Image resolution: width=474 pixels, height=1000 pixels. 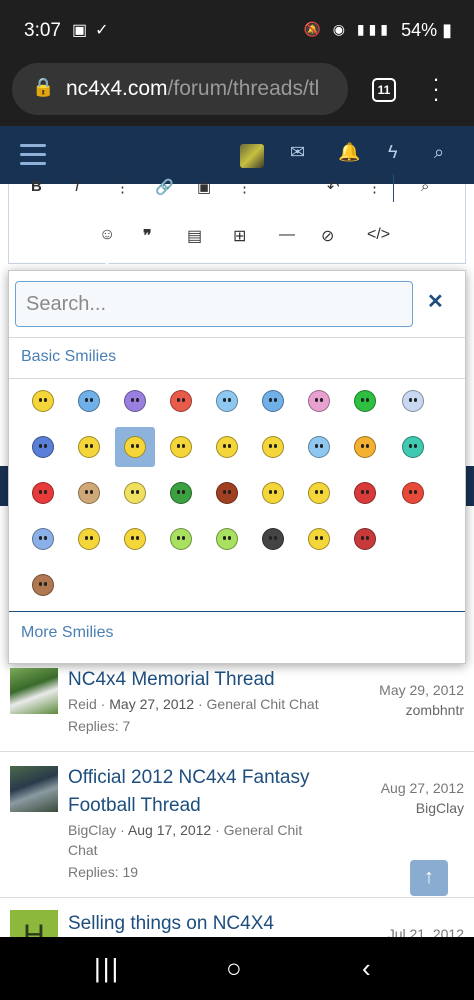 What do you see at coordinates (198, 924) in the screenshot?
I see `thread-title: Selling things on NC4X4` at bounding box center [198, 924].